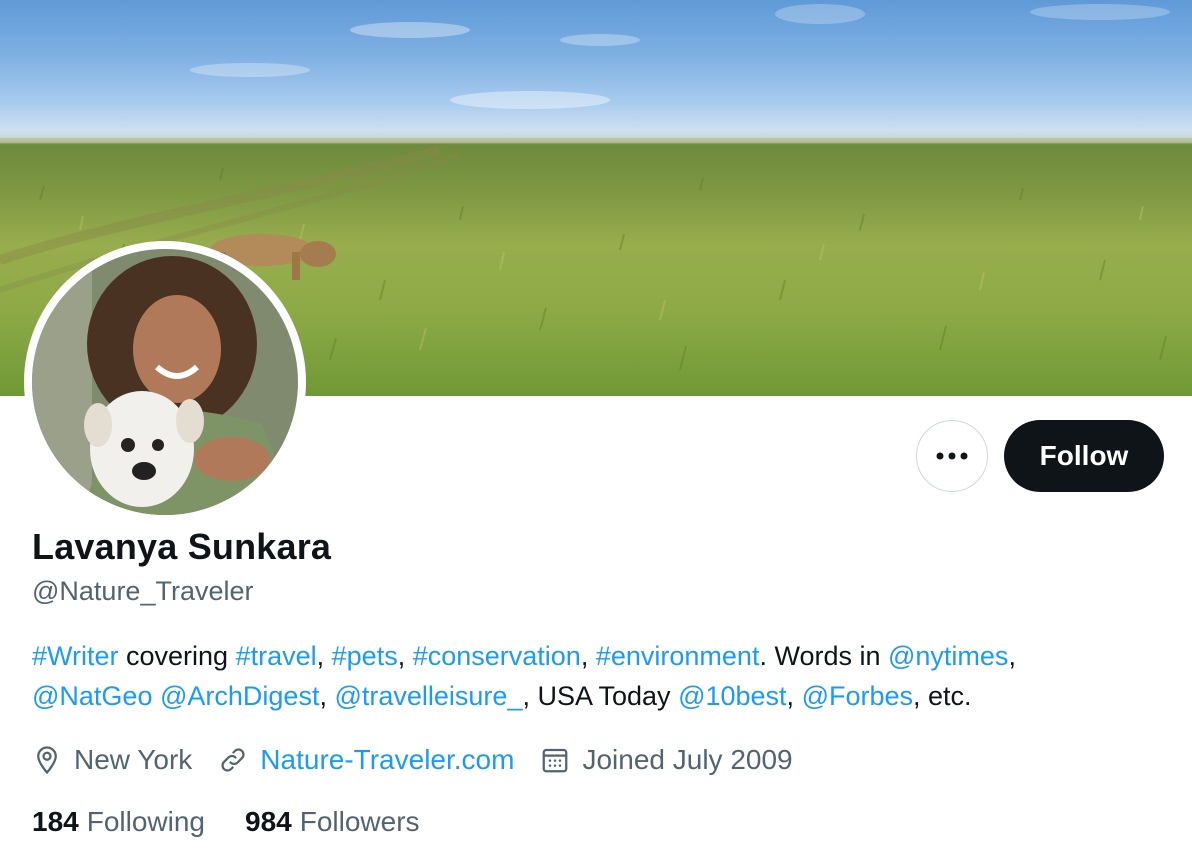  I want to click on following-count: 184, so click(55, 821).